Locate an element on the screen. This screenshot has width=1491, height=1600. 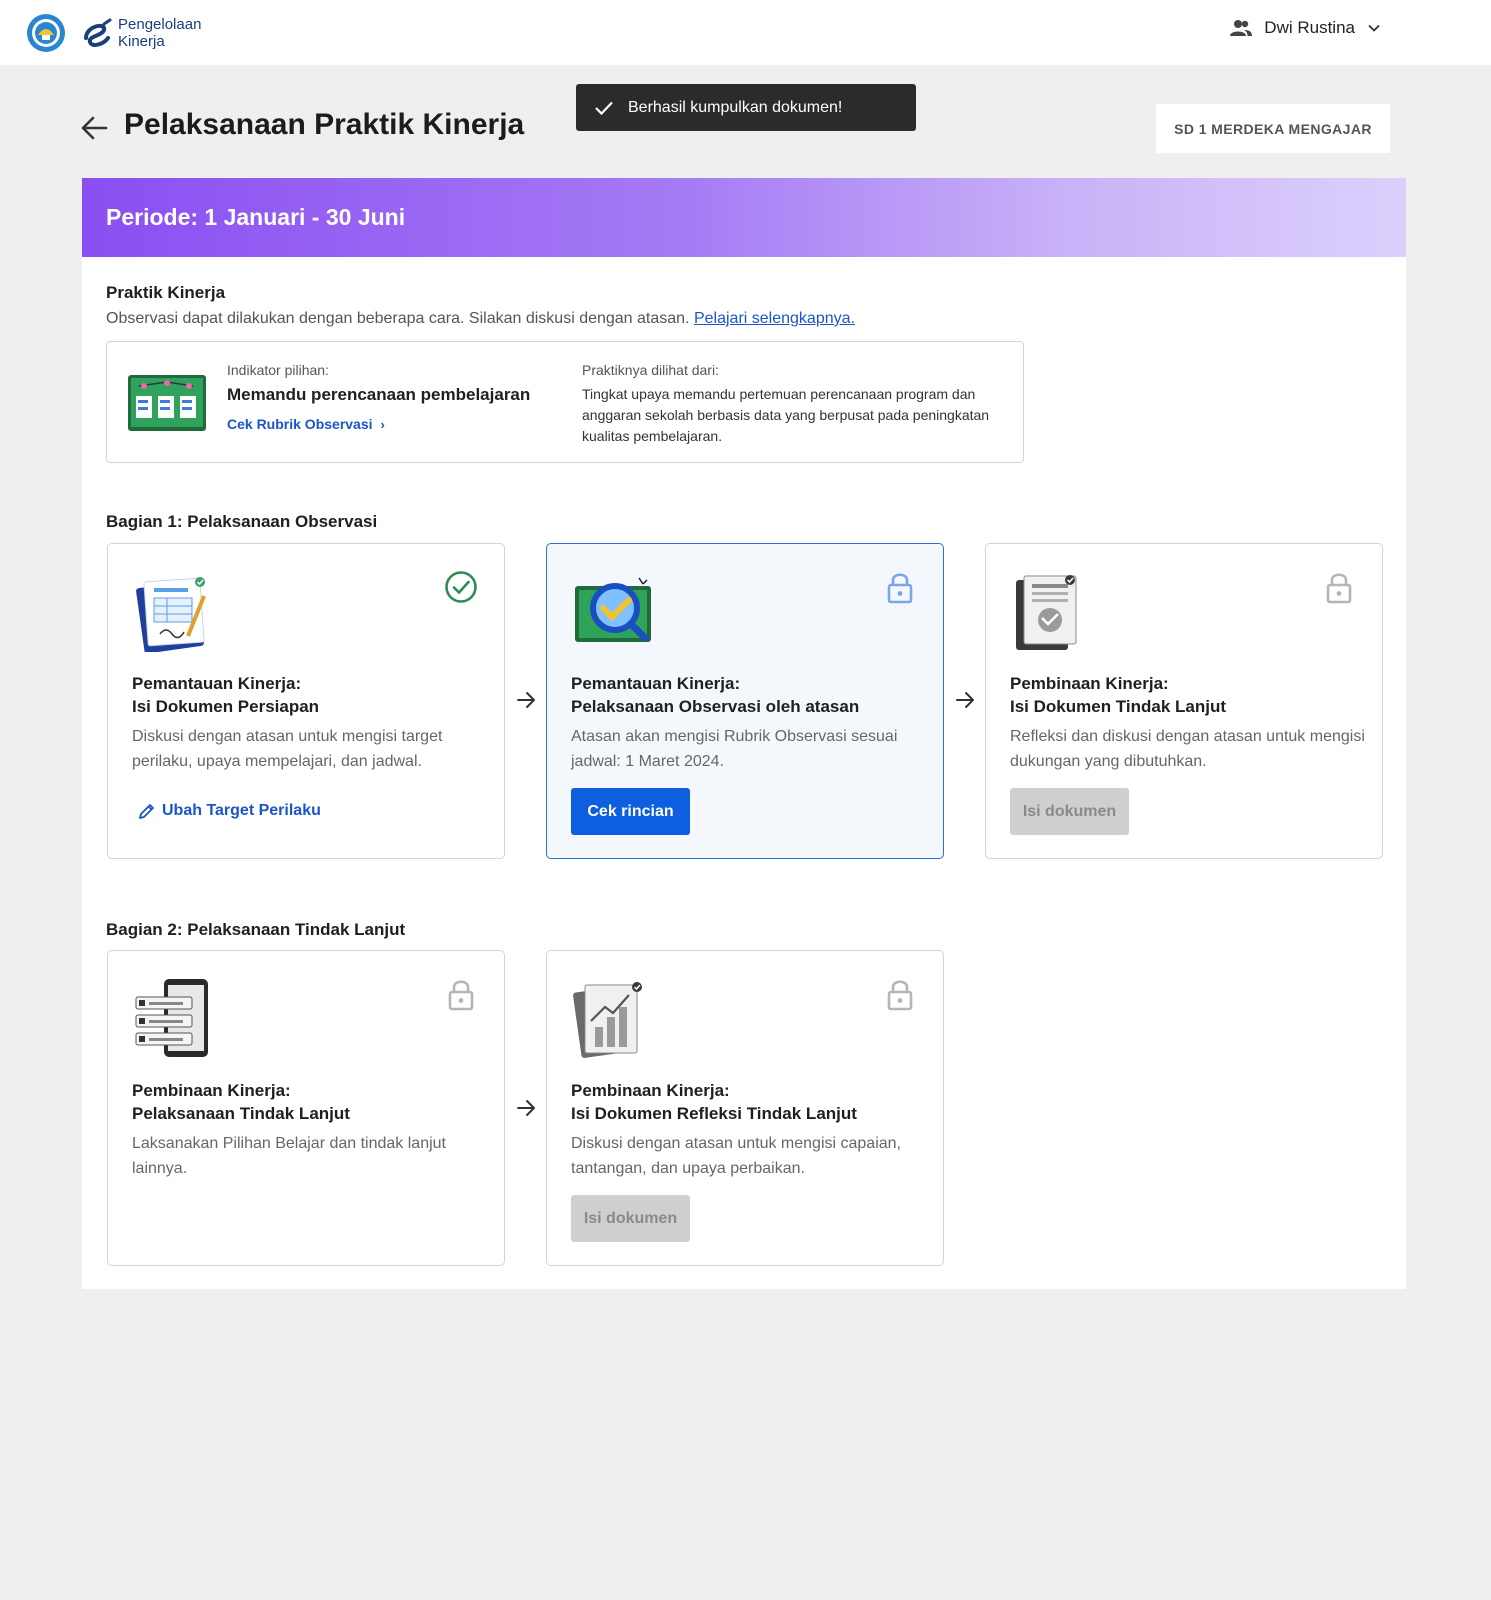
arrow-left-icon is located at coordinates (94, 128).